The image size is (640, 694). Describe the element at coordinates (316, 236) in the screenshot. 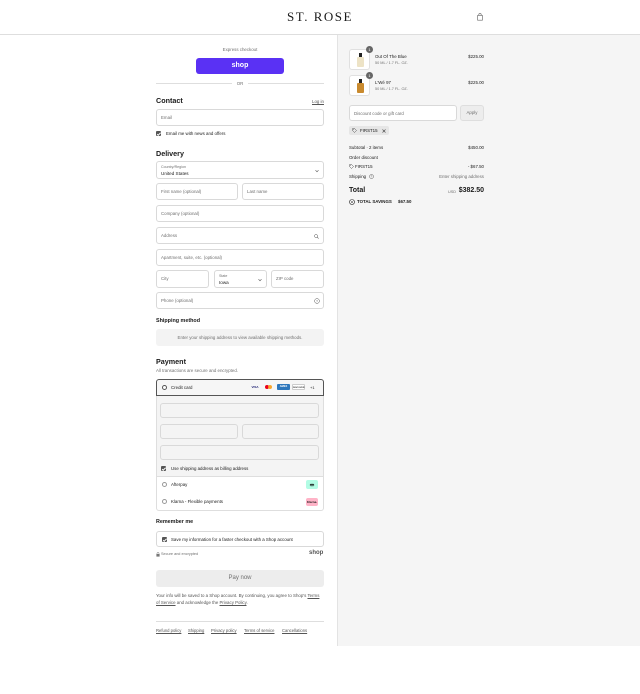

I see `search-icon` at that location.